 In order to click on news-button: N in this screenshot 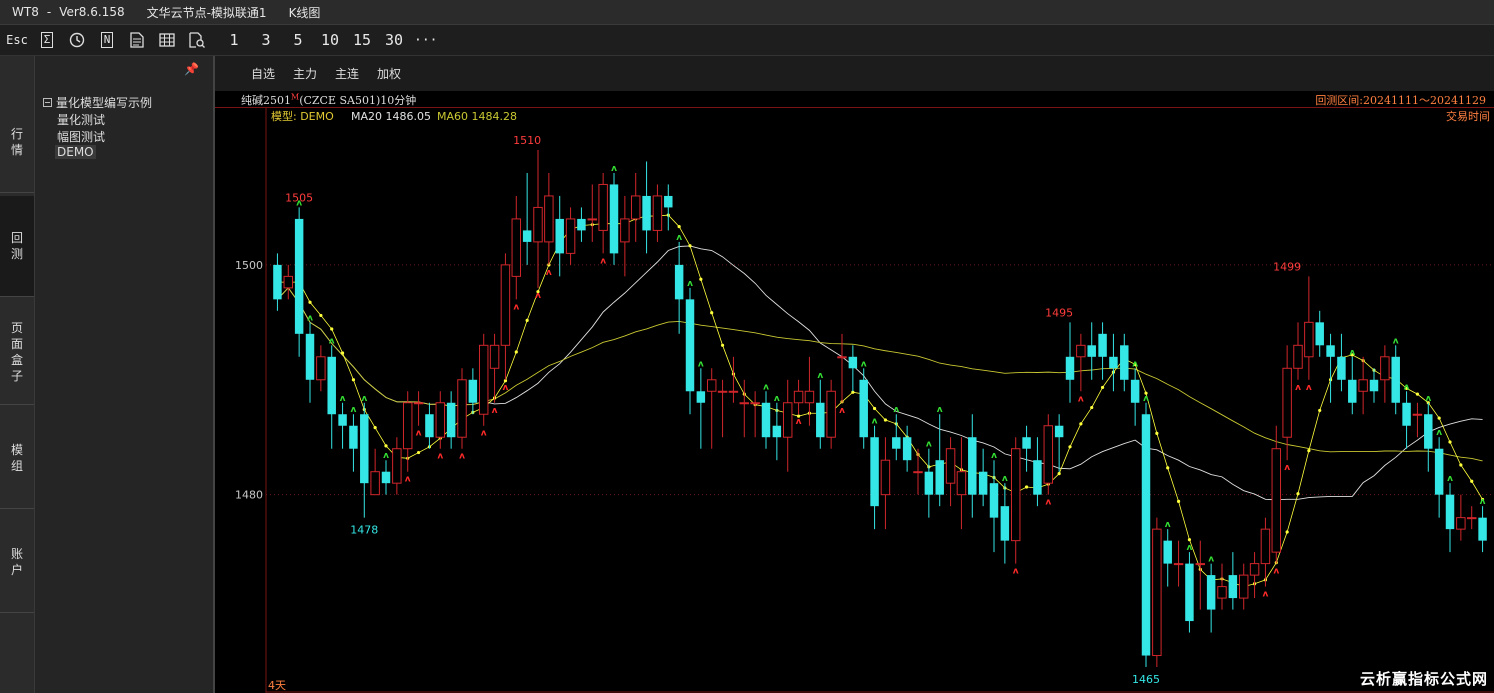, I will do `click(107, 40)`.